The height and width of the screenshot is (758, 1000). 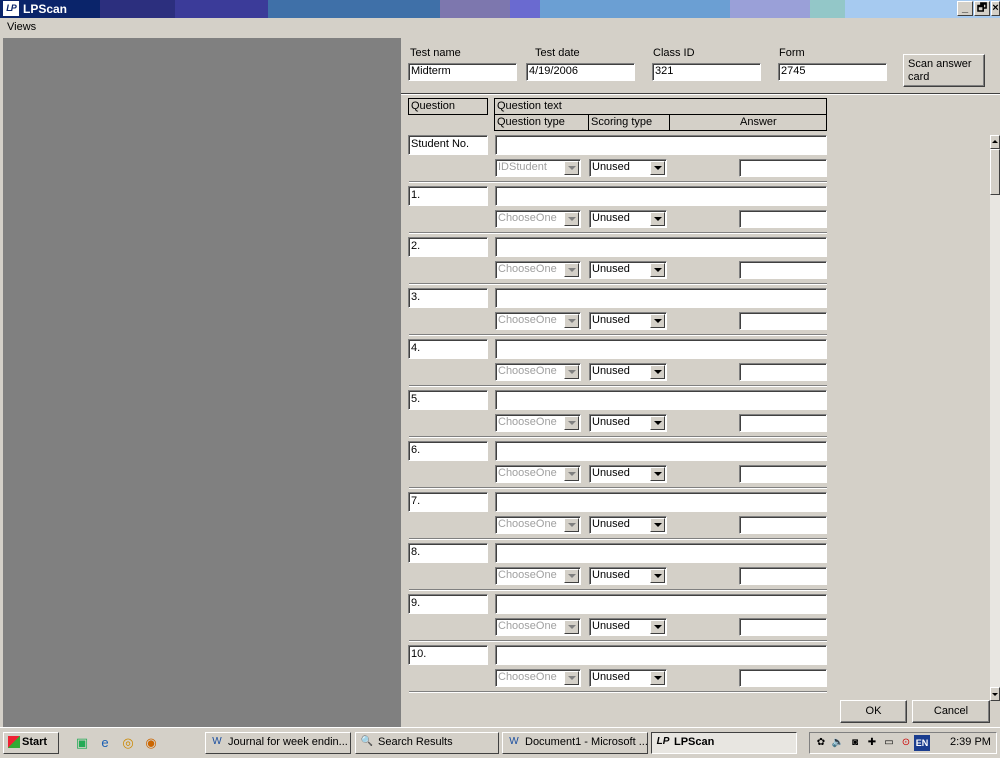 What do you see at coordinates (448, 349) in the screenshot?
I see `question-number-field: 4.` at bounding box center [448, 349].